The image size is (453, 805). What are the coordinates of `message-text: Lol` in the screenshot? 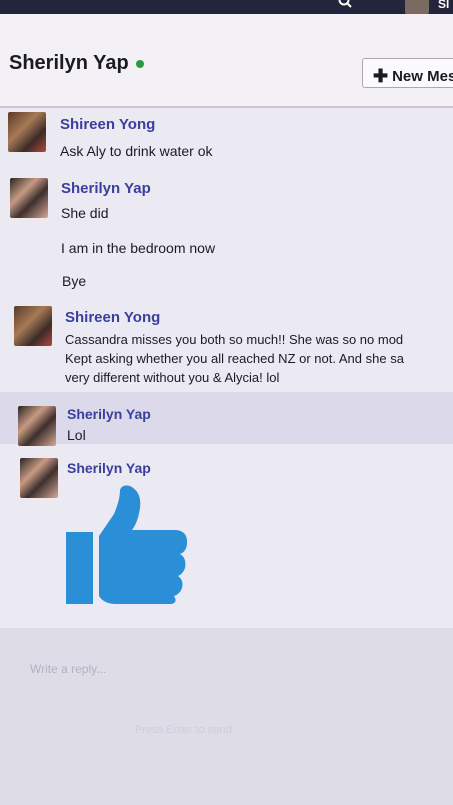 It's located at (76, 435).